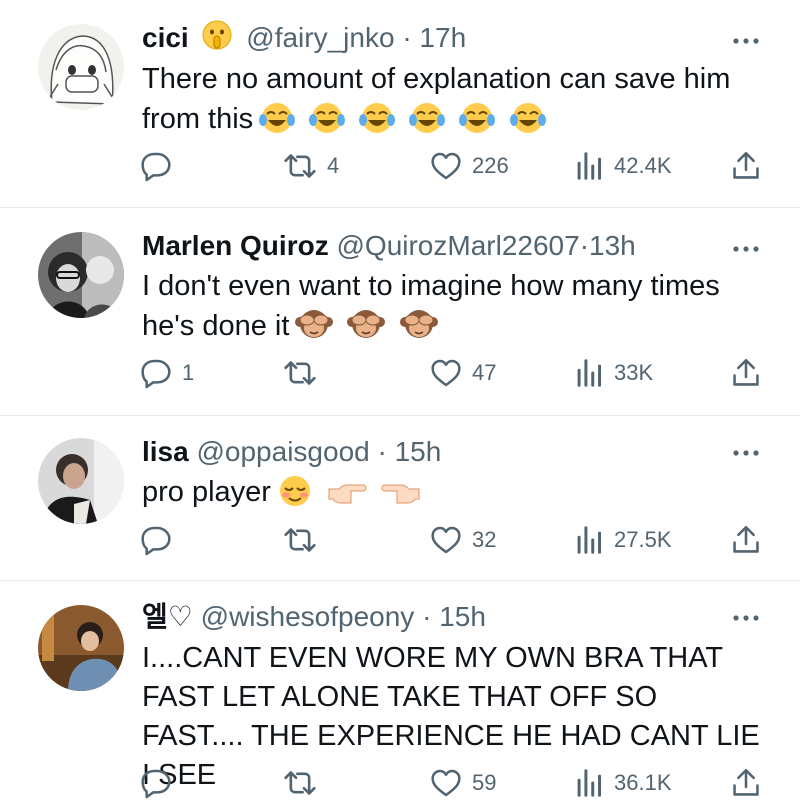 The width and height of the screenshot is (800, 811). I want to click on tweet-text-content: pro player, so click(206, 492).